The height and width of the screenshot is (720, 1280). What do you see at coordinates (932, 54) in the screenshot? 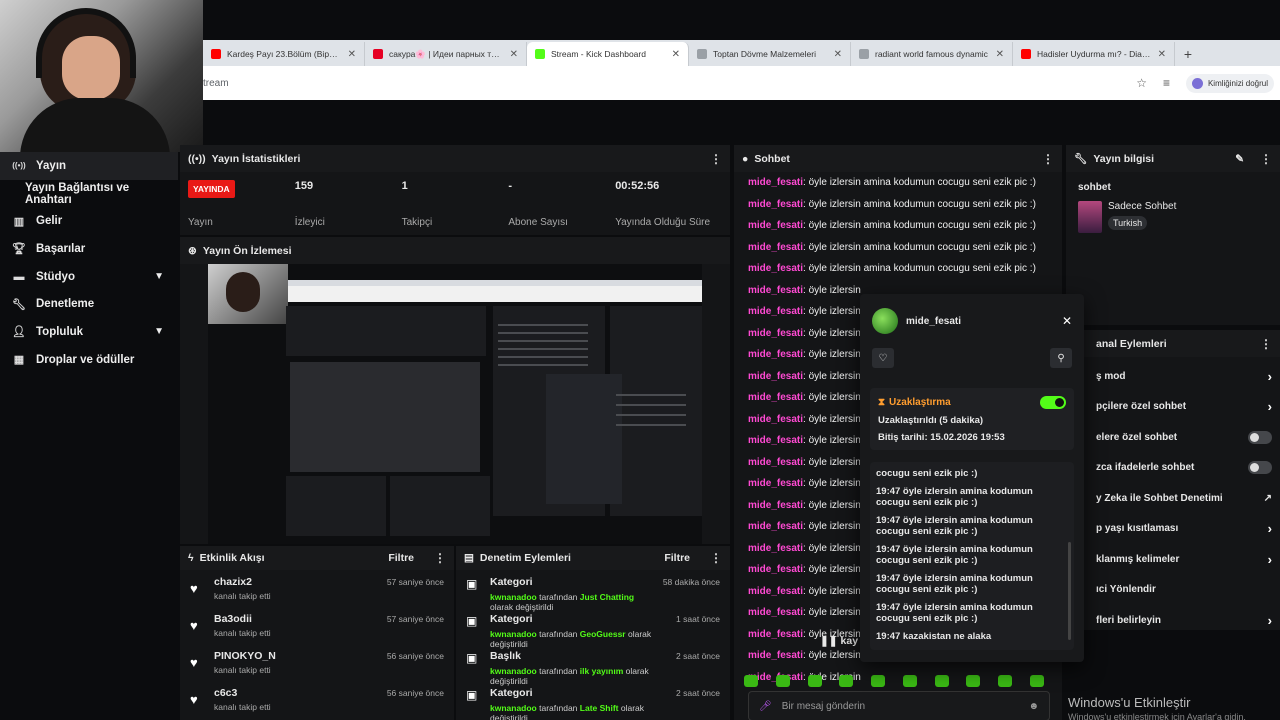
I see `browser-tab: radiant world famous dynamic ✕` at bounding box center [932, 54].